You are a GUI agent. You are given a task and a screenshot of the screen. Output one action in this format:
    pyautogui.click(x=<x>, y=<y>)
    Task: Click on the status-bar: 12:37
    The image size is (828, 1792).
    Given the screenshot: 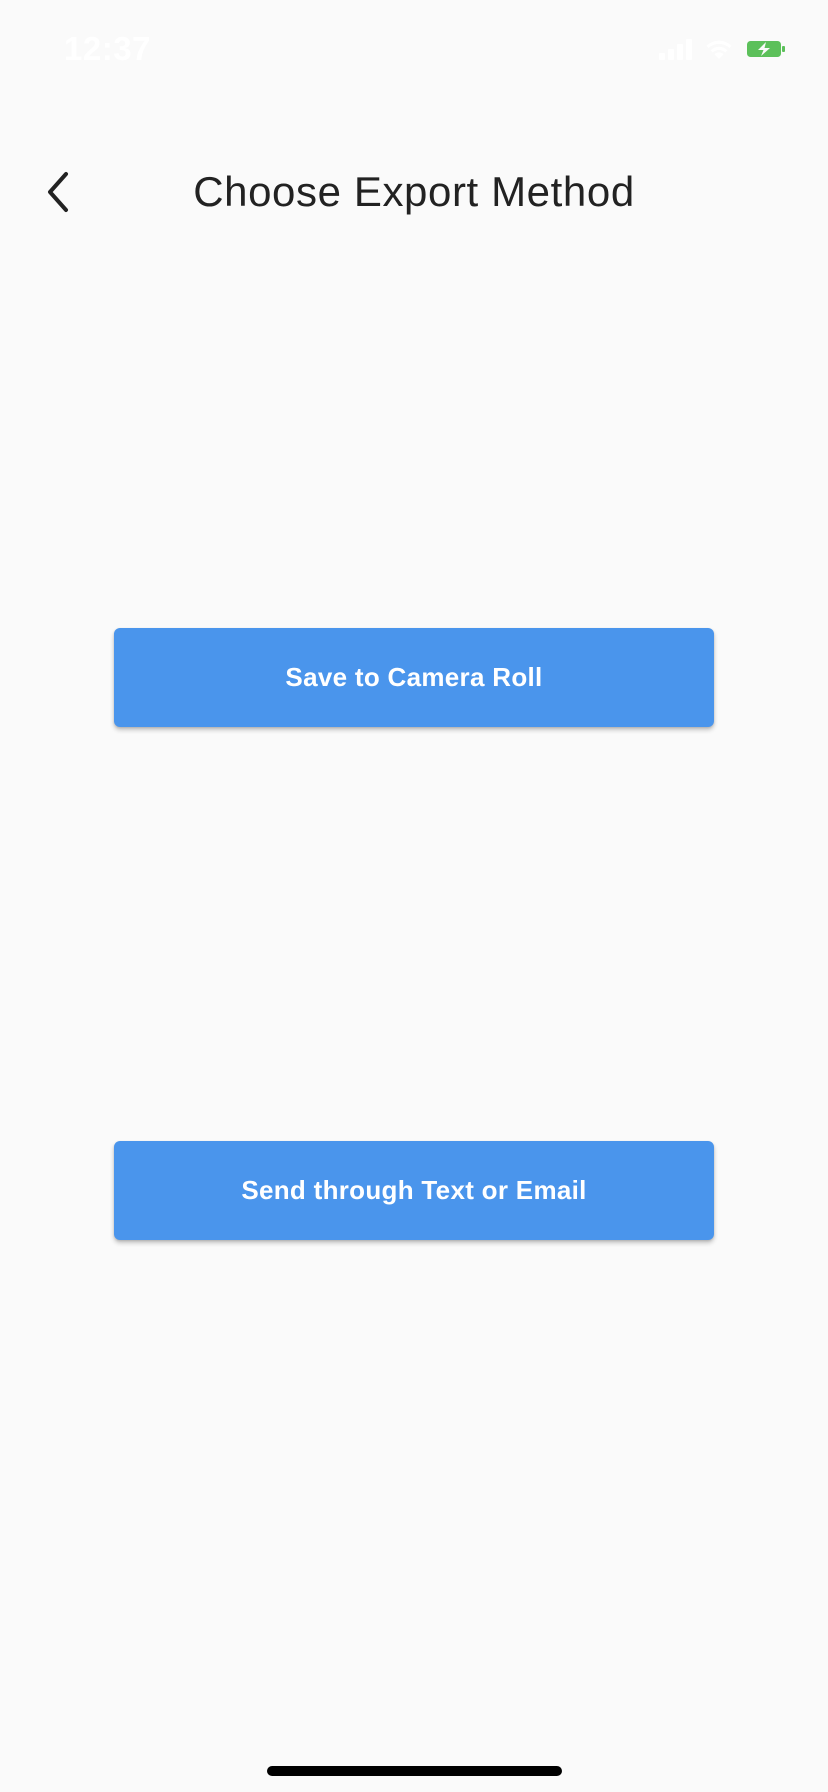 What is the action you would take?
    pyautogui.click(x=414, y=50)
    